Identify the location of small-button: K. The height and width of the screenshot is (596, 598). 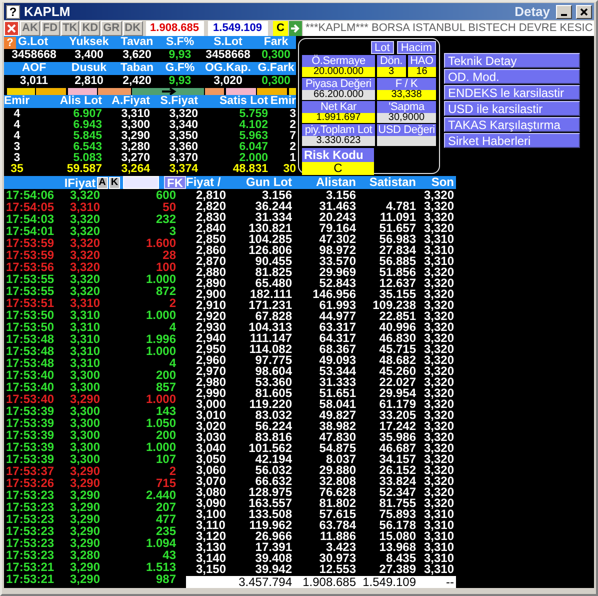
(114, 182).